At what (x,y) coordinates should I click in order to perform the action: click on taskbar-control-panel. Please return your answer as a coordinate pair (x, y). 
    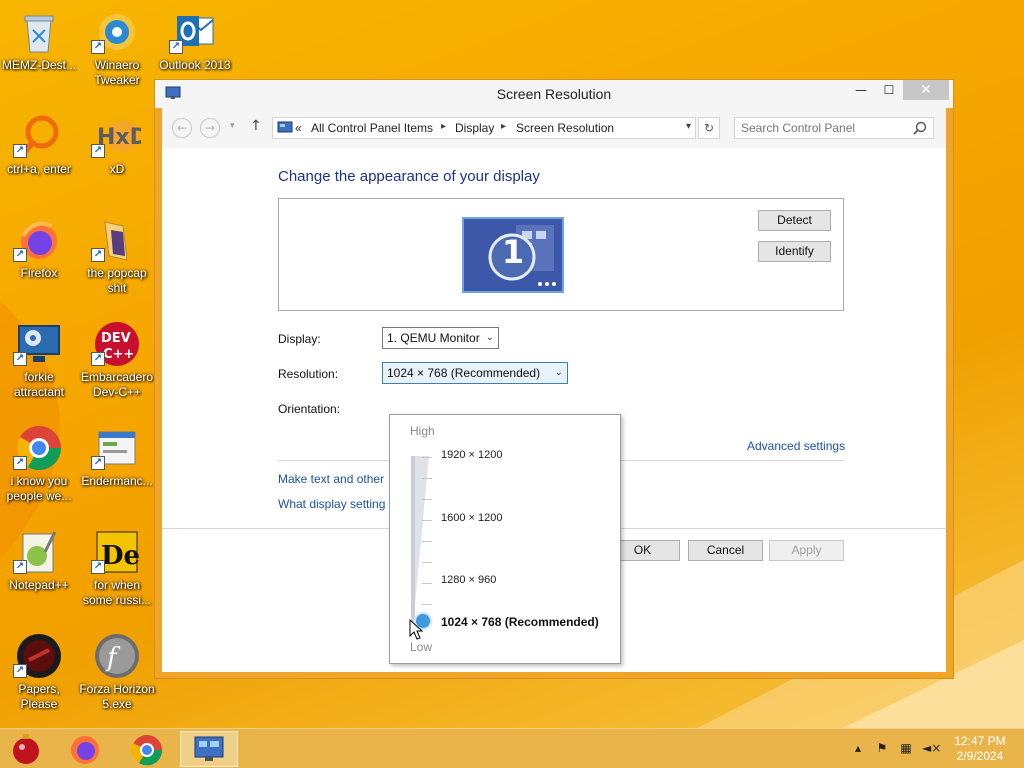
    Looking at the image, I should click on (209, 749).